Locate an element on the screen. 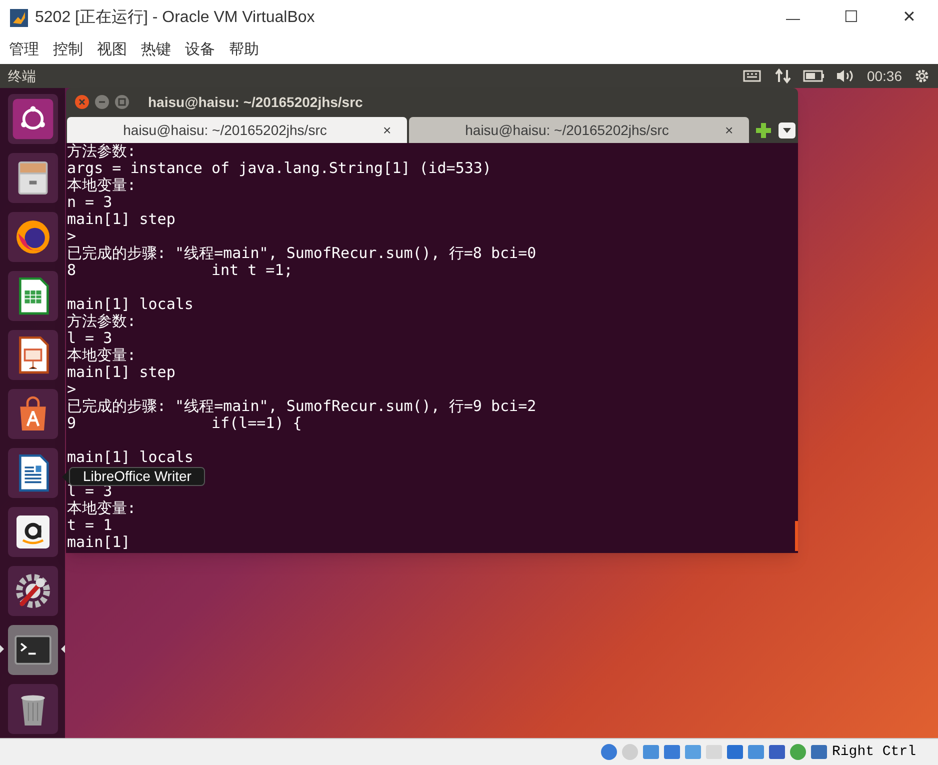 This screenshot has width=938, height=765. menu-item: 热键 is located at coordinates (156, 50).